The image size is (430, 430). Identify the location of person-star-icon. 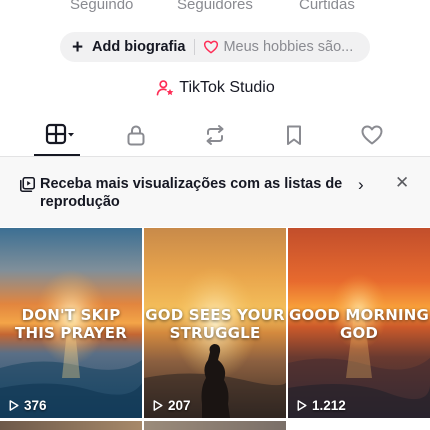
(165, 88).